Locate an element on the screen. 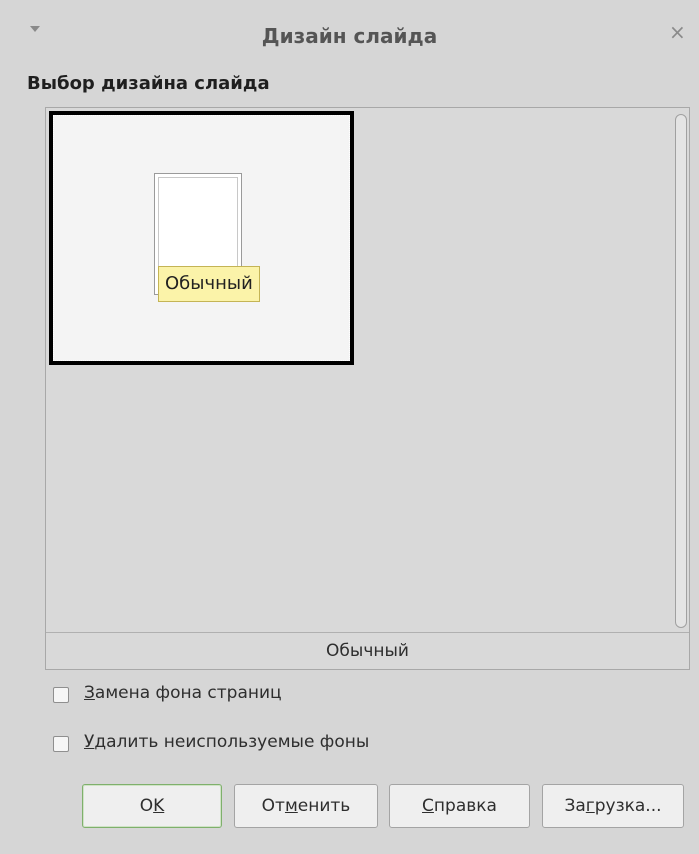 The height and width of the screenshot is (854, 699). replace-backgrounds-checkbox is located at coordinates (61, 695).